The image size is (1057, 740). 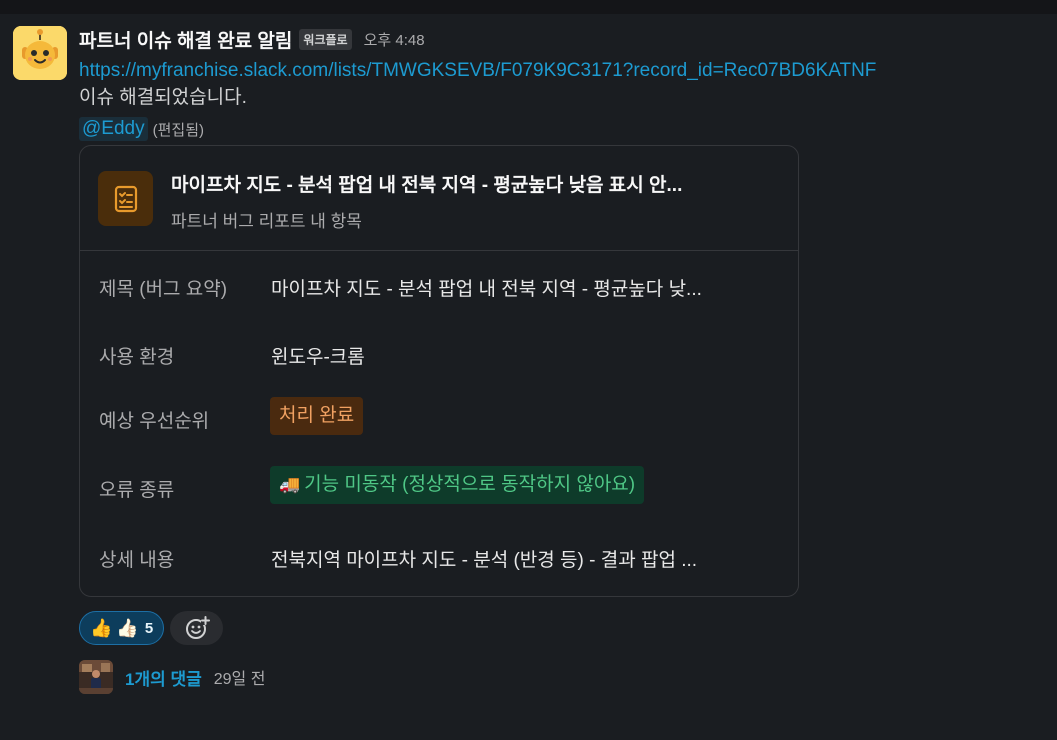 What do you see at coordinates (96, 677) in the screenshot?
I see `replier-avatar` at bounding box center [96, 677].